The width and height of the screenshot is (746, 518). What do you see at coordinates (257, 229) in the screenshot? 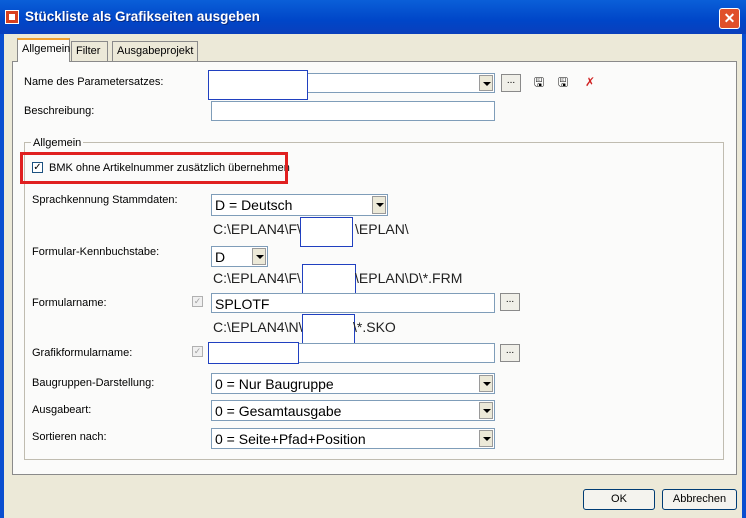
I see `lang-path-prefix: C:\EPLAN4\F\` at bounding box center [257, 229].